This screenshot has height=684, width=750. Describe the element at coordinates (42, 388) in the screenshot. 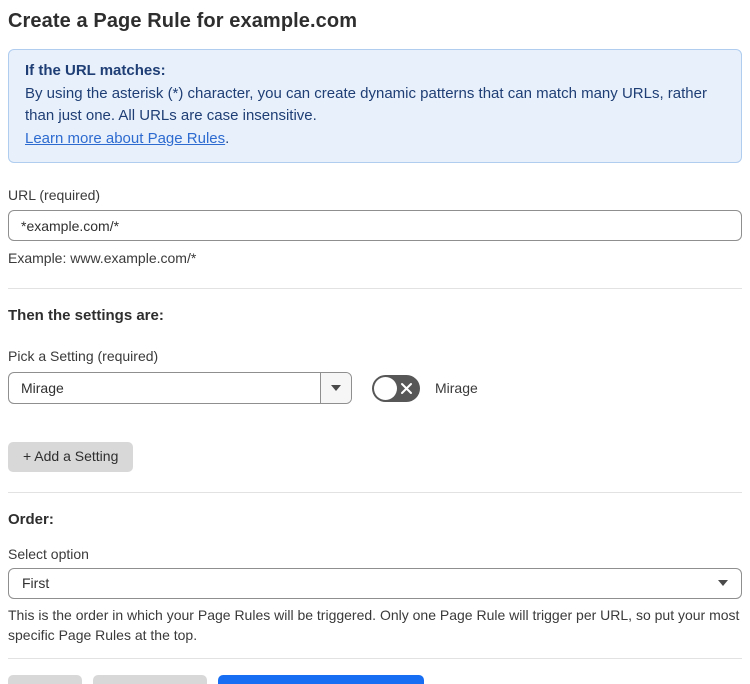

I see `setting-select-value: Mirage` at that location.